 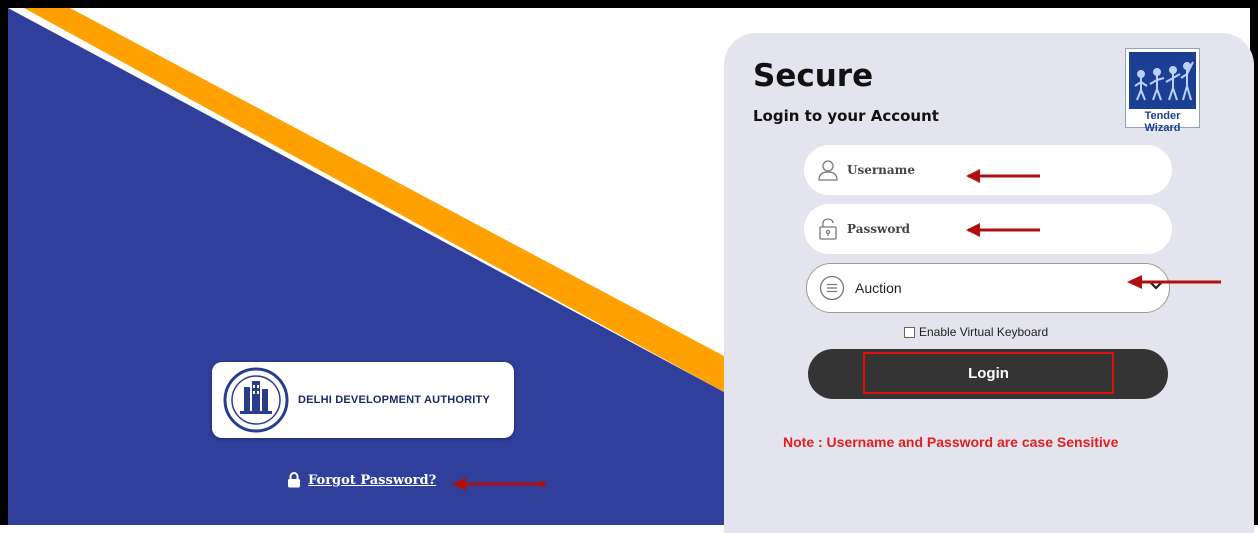 I want to click on annotation-arrow-forgot-password, so click(x=499, y=484).